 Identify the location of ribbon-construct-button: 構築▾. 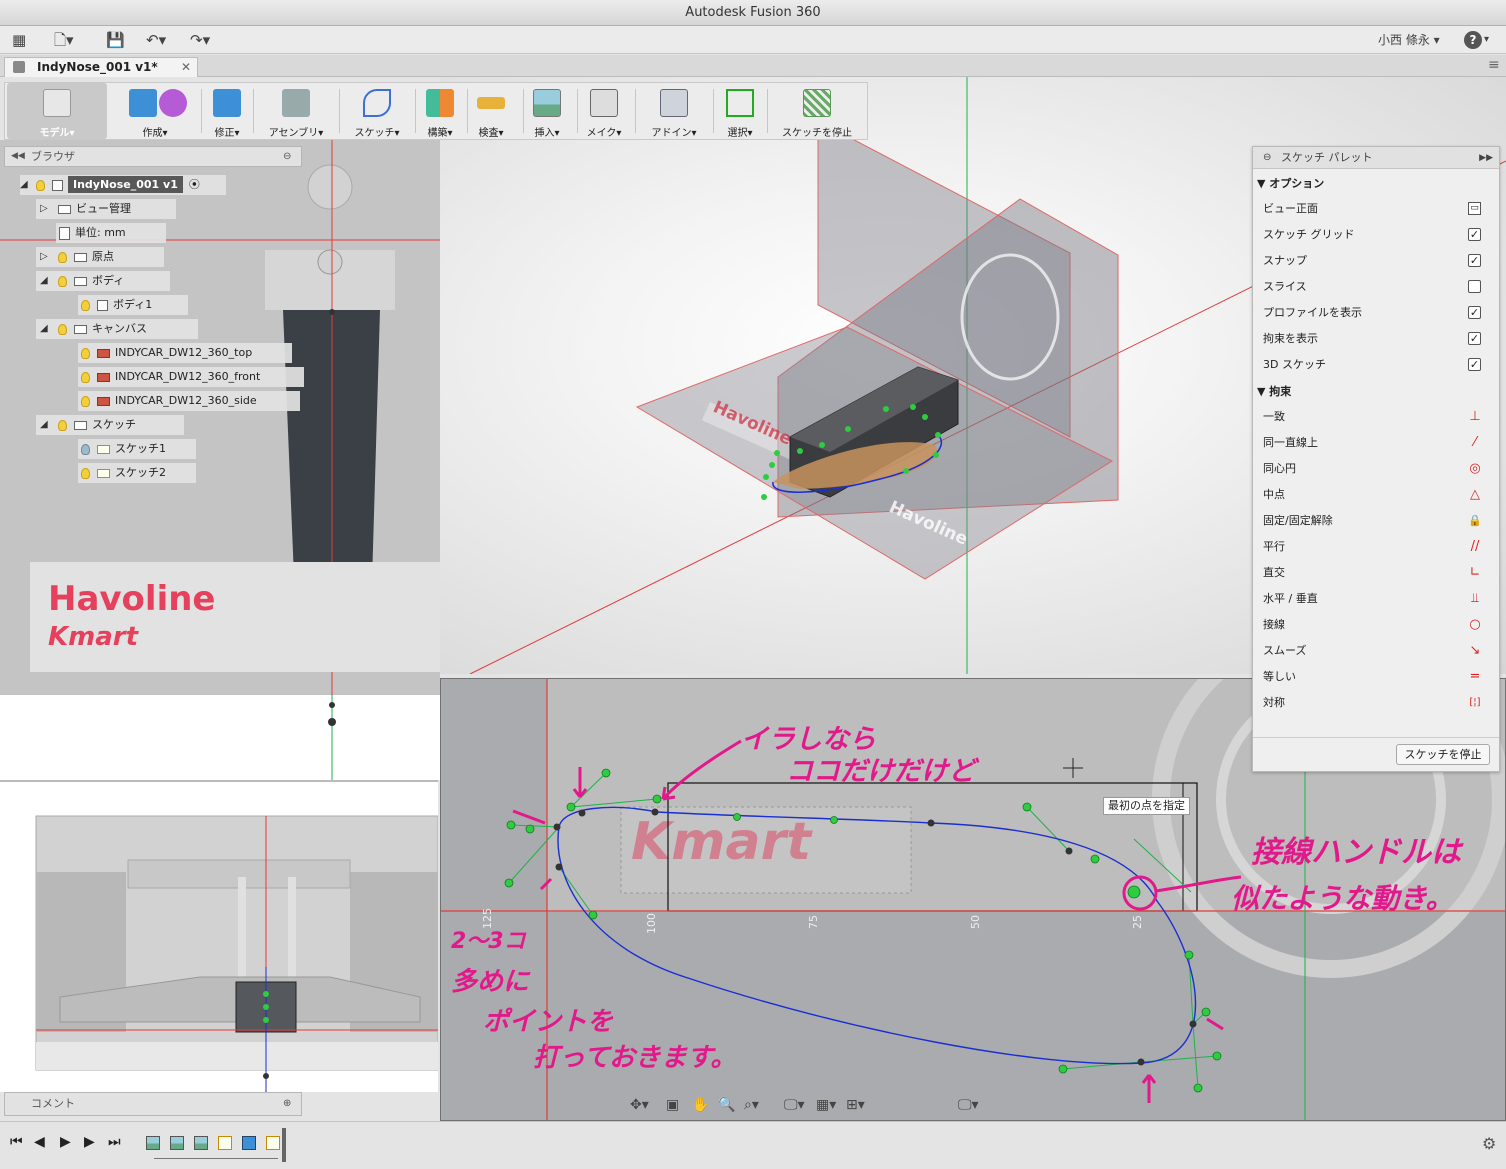
(440, 111).